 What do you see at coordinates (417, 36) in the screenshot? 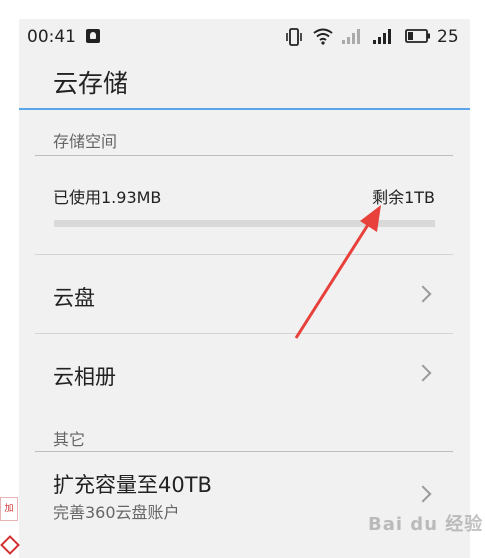
I see `battery-icon` at bounding box center [417, 36].